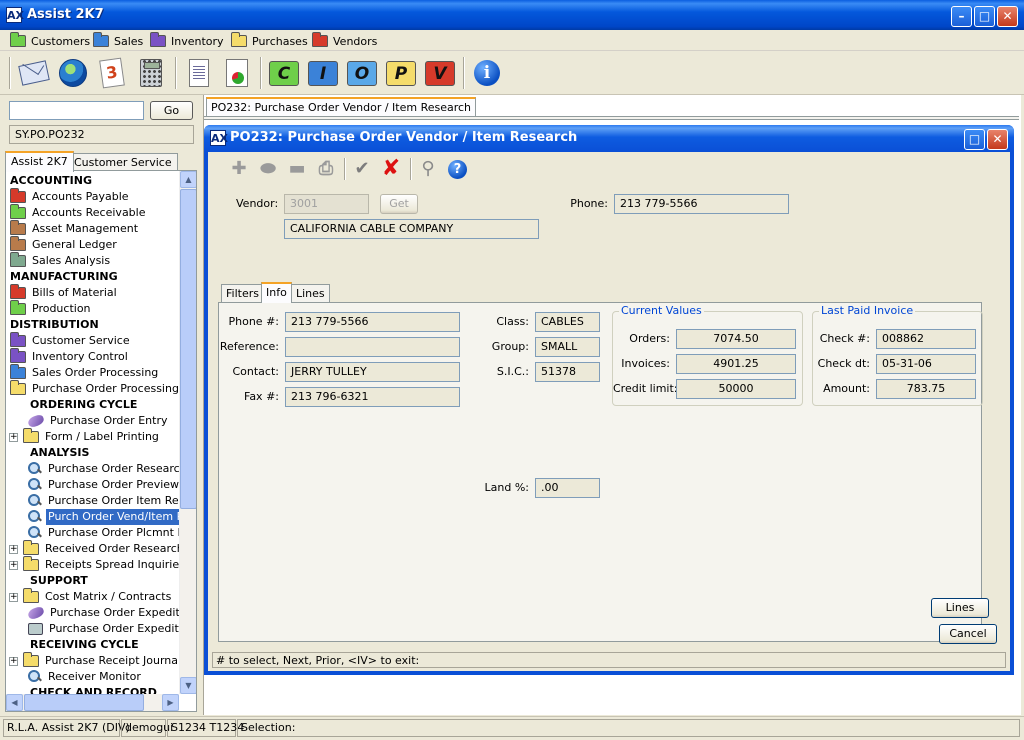 The width and height of the screenshot is (1024, 740). I want to click on scroll-left-button: ◀, so click(14, 702).